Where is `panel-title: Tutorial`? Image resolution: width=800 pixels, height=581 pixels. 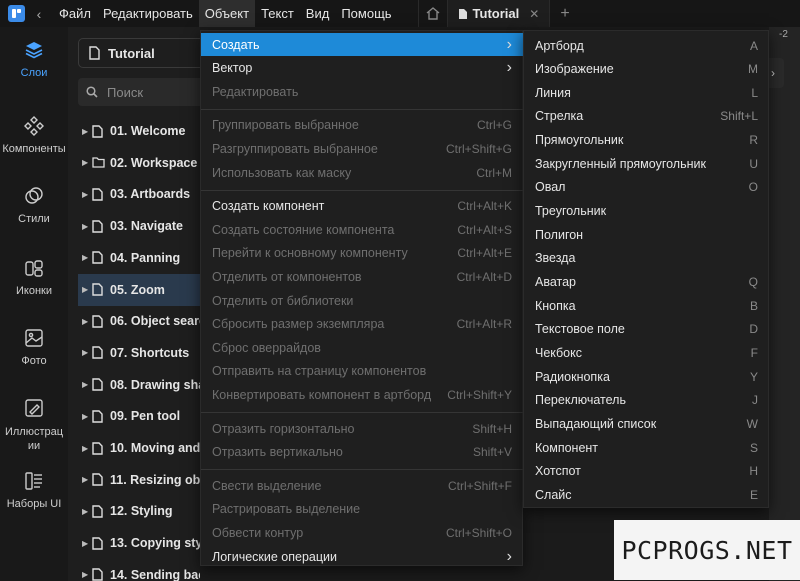 panel-title: Tutorial is located at coordinates (139, 53).